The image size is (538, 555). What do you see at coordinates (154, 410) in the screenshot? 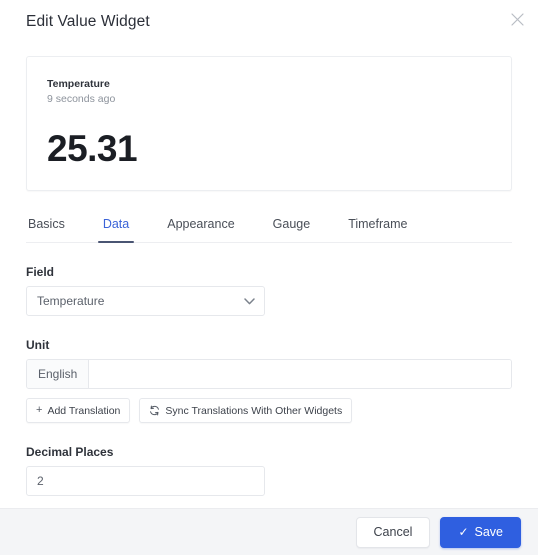
I see `sync-icon` at bounding box center [154, 410].